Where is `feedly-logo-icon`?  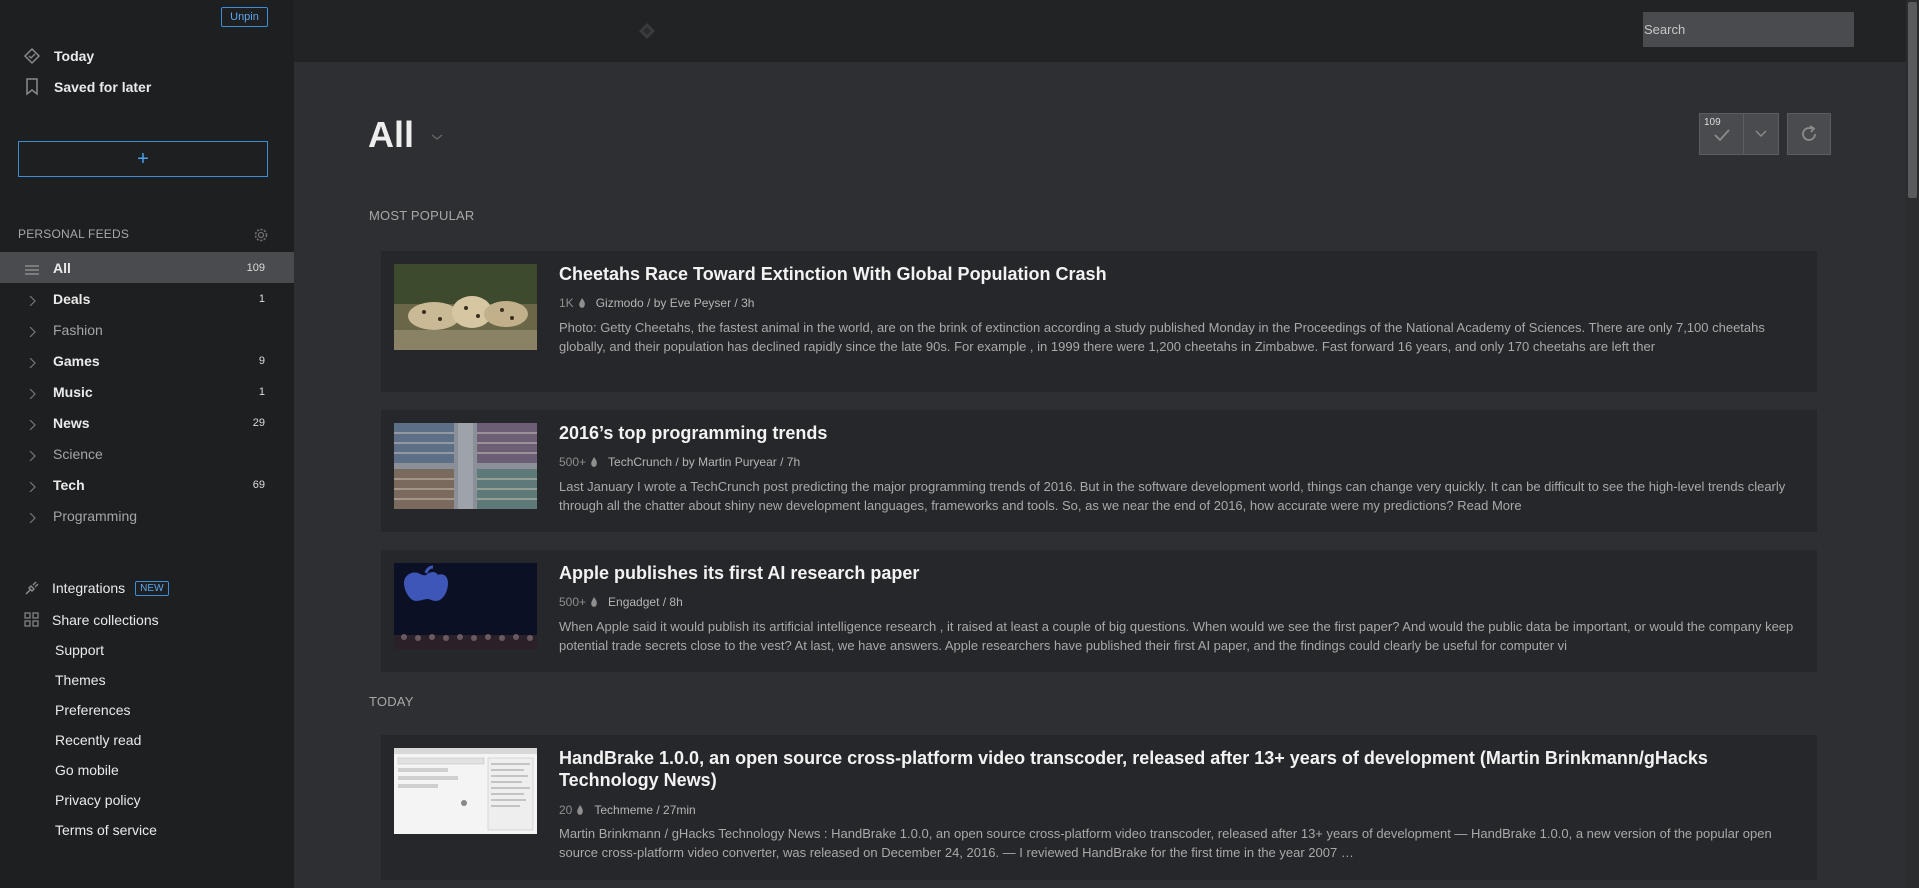
feedly-logo-icon is located at coordinates (647, 31).